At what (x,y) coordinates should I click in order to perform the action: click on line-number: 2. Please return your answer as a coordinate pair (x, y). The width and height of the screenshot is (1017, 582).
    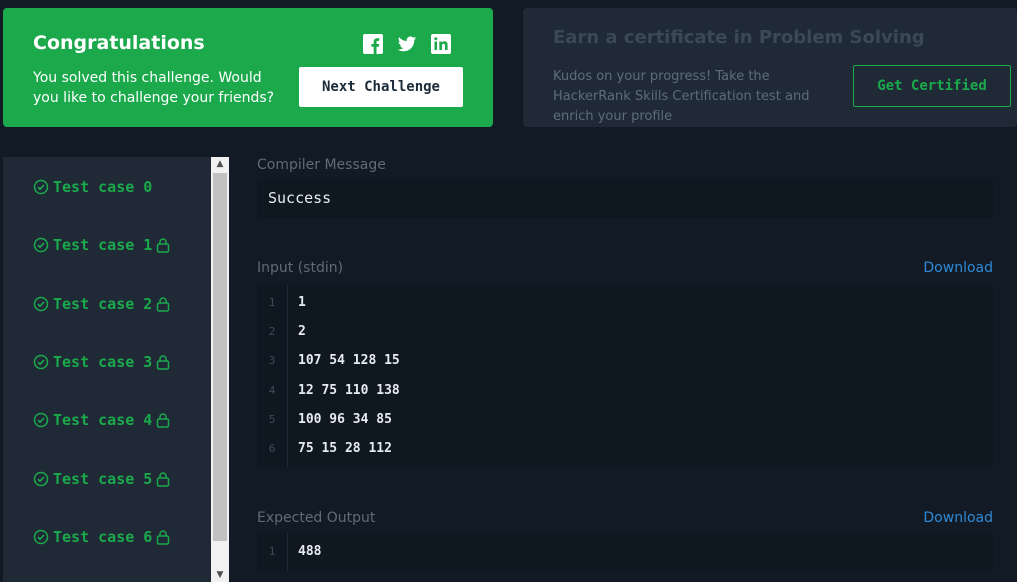
    Looking at the image, I should click on (272, 332).